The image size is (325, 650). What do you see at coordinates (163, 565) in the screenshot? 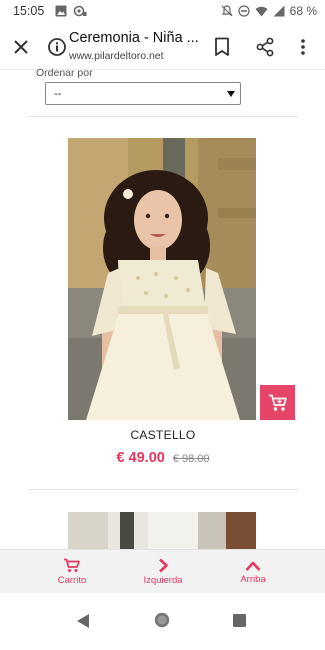
I see `chevron-right-icon` at bounding box center [163, 565].